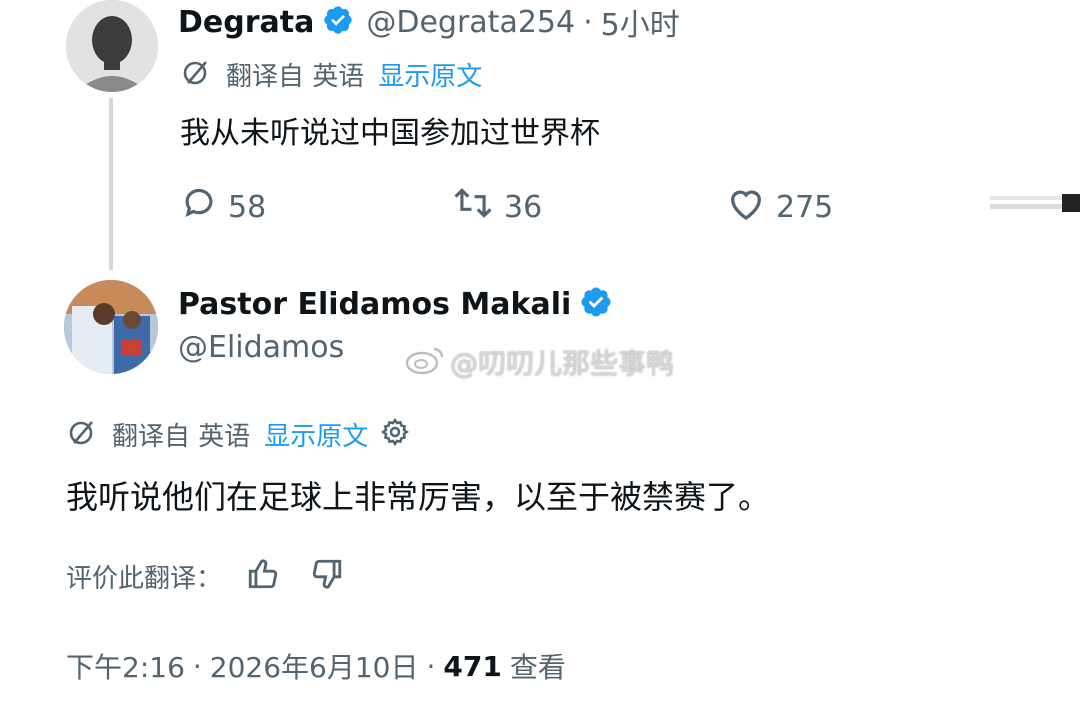 This screenshot has width=1080, height=723. I want to click on reply-button: 58, so click(223, 207).